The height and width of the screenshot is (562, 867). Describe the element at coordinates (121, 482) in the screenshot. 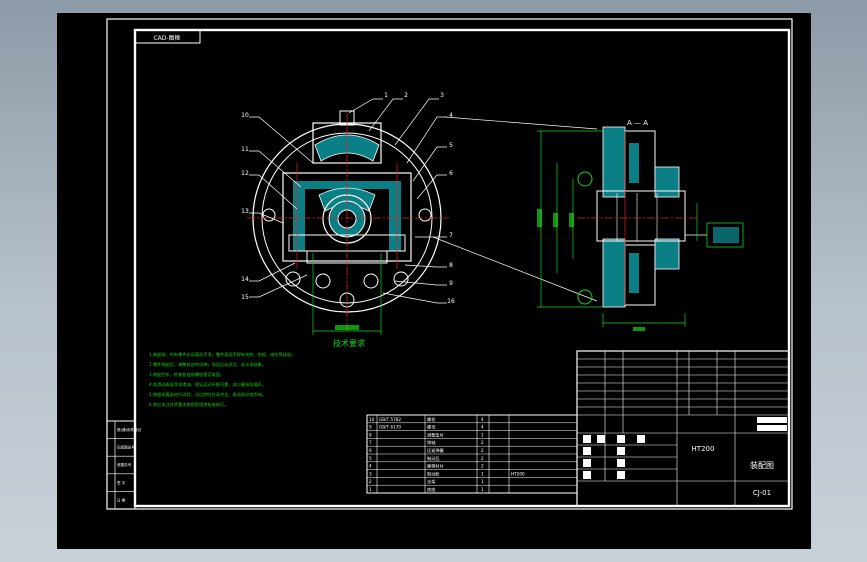

I see `stamp-label: 签 字` at that location.